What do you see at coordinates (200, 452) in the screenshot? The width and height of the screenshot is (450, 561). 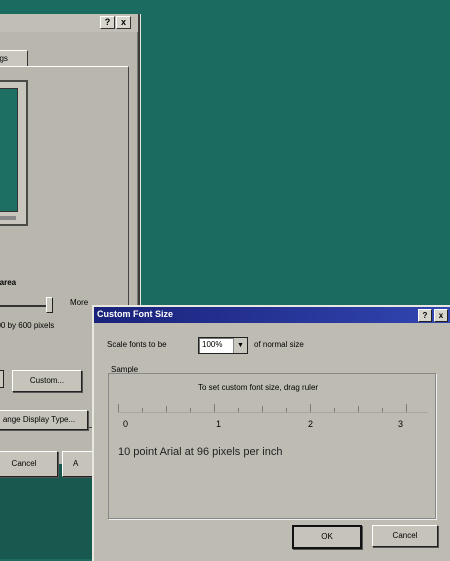 I see `sample-text: 10 point Arial at 96 pixels per inch` at bounding box center [200, 452].